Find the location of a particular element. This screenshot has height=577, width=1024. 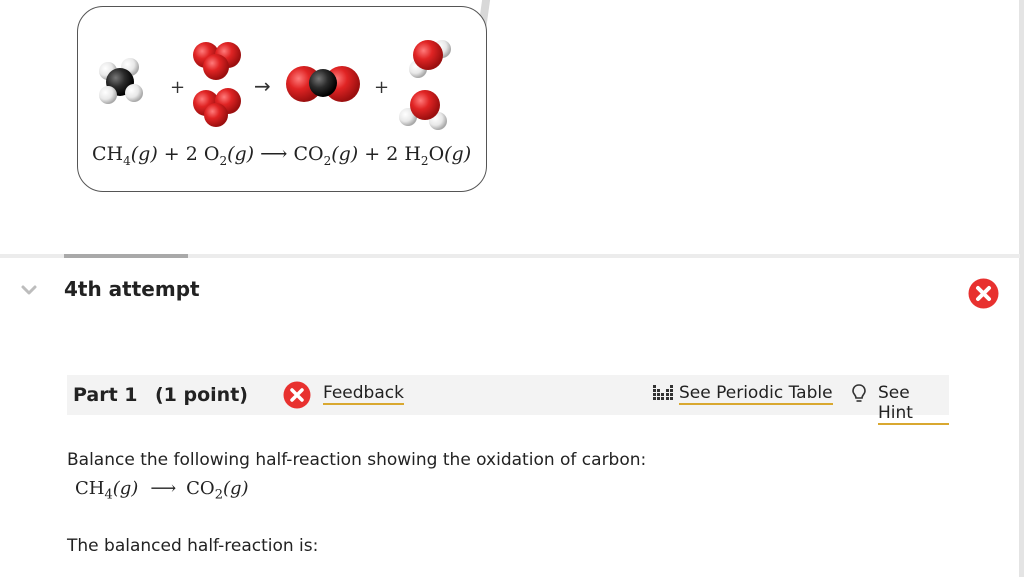

eq-ch4-sub: 4 is located at coordinates (127, 160).